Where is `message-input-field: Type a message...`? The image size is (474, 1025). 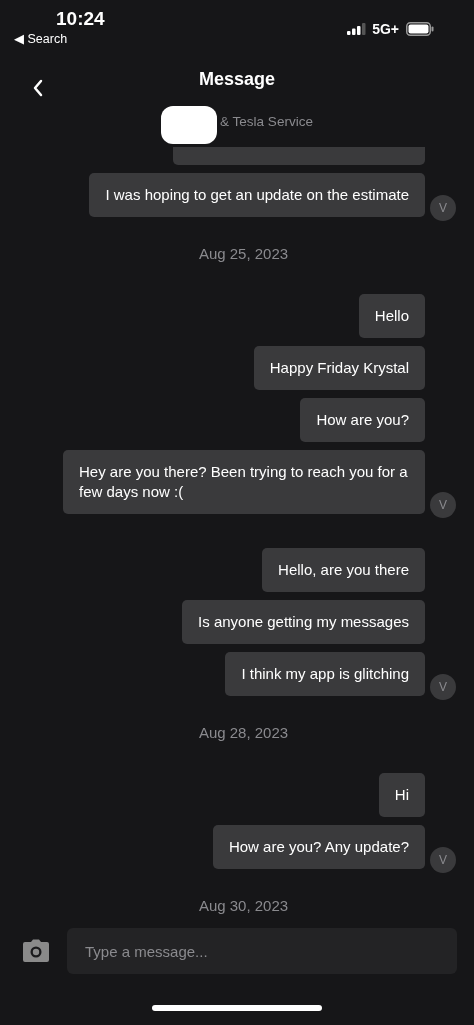
message-input-field: Type a message... is located at coordinates (262, 951).